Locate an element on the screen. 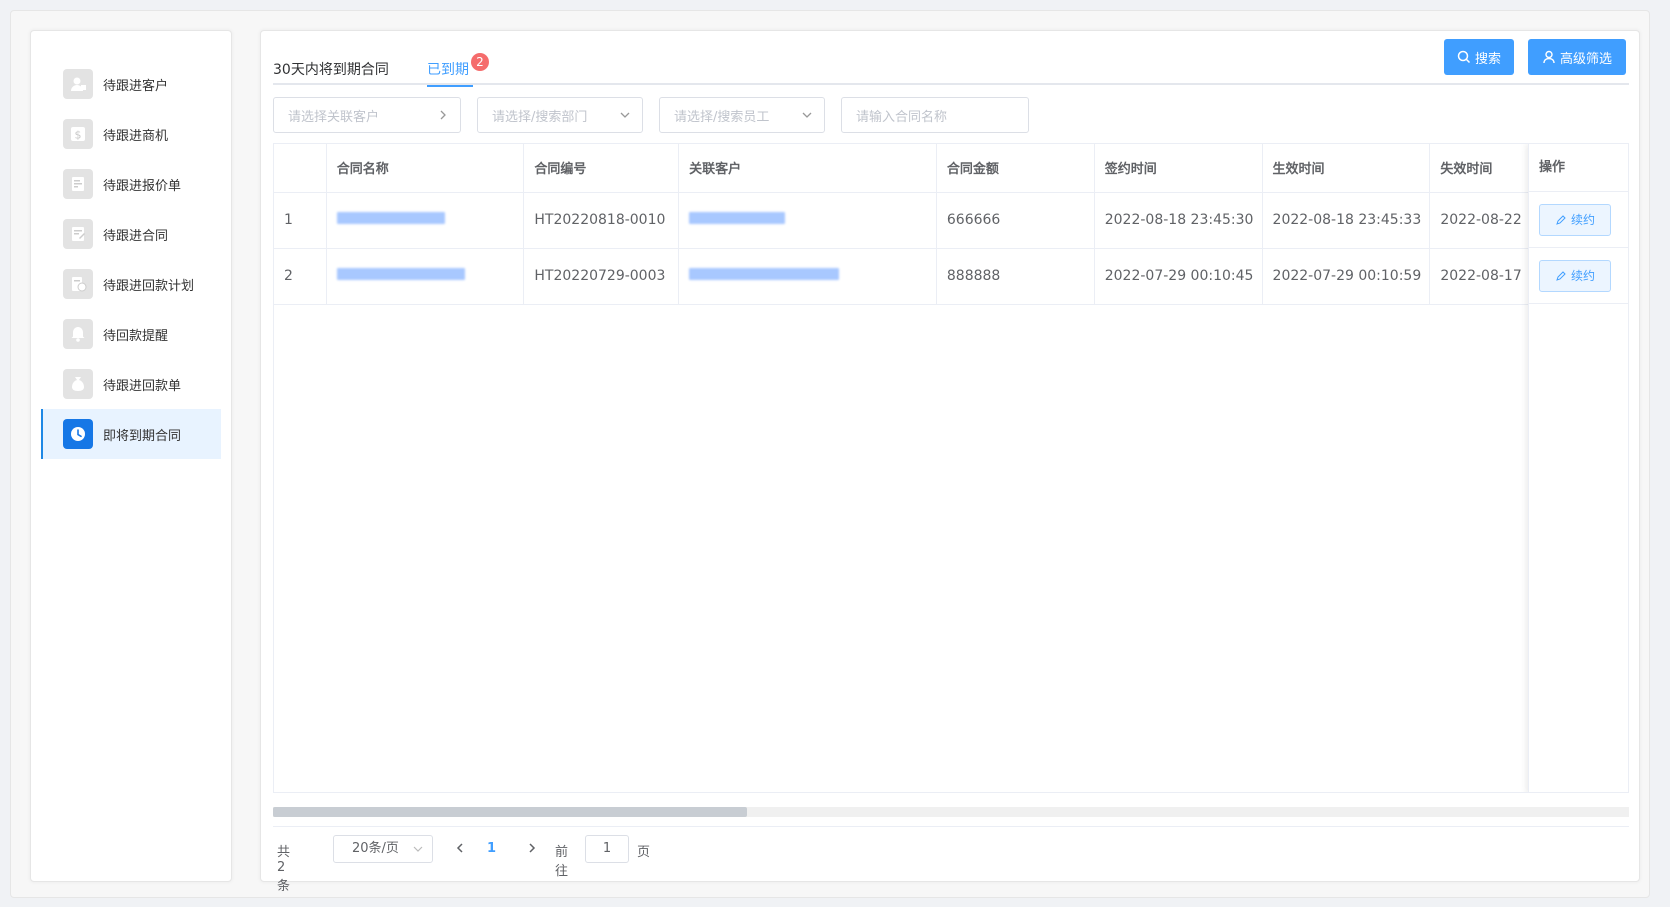 Image resolution: width=1670 pixels, height=907 pixels. sidebar-item-label: 待跟进客户 is located at coordinates (136, 86).